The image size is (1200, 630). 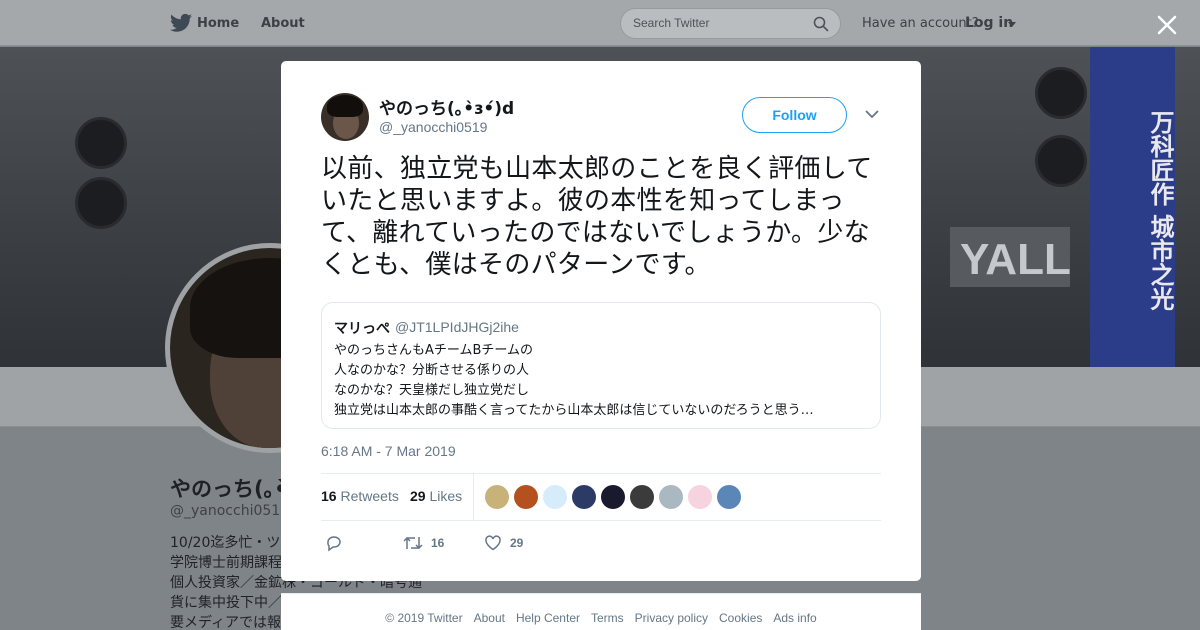 What do you see at coordinates (438, 543) in the screenshot?
I see `retweet-count: 16` at bounding box center [438, 543].